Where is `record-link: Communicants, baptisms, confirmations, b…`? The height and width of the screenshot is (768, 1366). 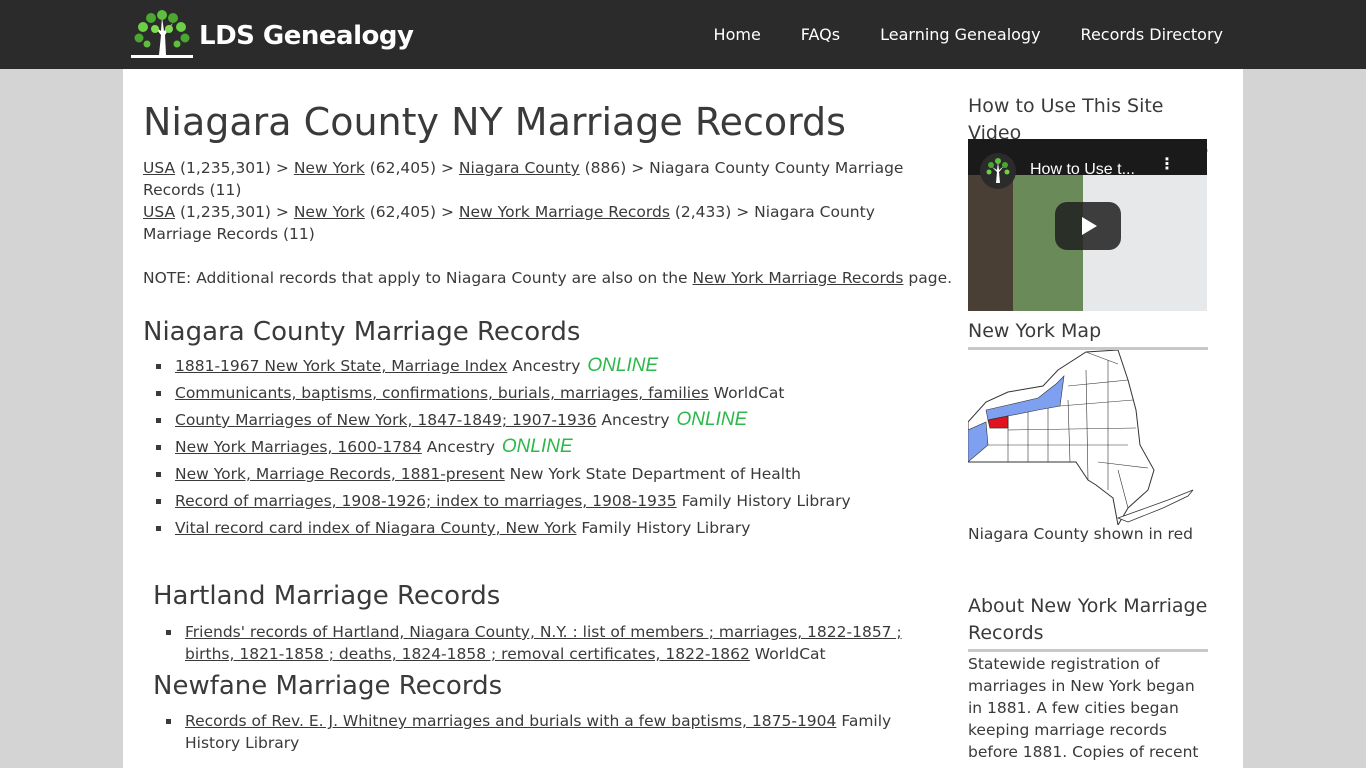 record-link: Communicants, baptisms, confirmations, b… is located at coordinates (442, 393).